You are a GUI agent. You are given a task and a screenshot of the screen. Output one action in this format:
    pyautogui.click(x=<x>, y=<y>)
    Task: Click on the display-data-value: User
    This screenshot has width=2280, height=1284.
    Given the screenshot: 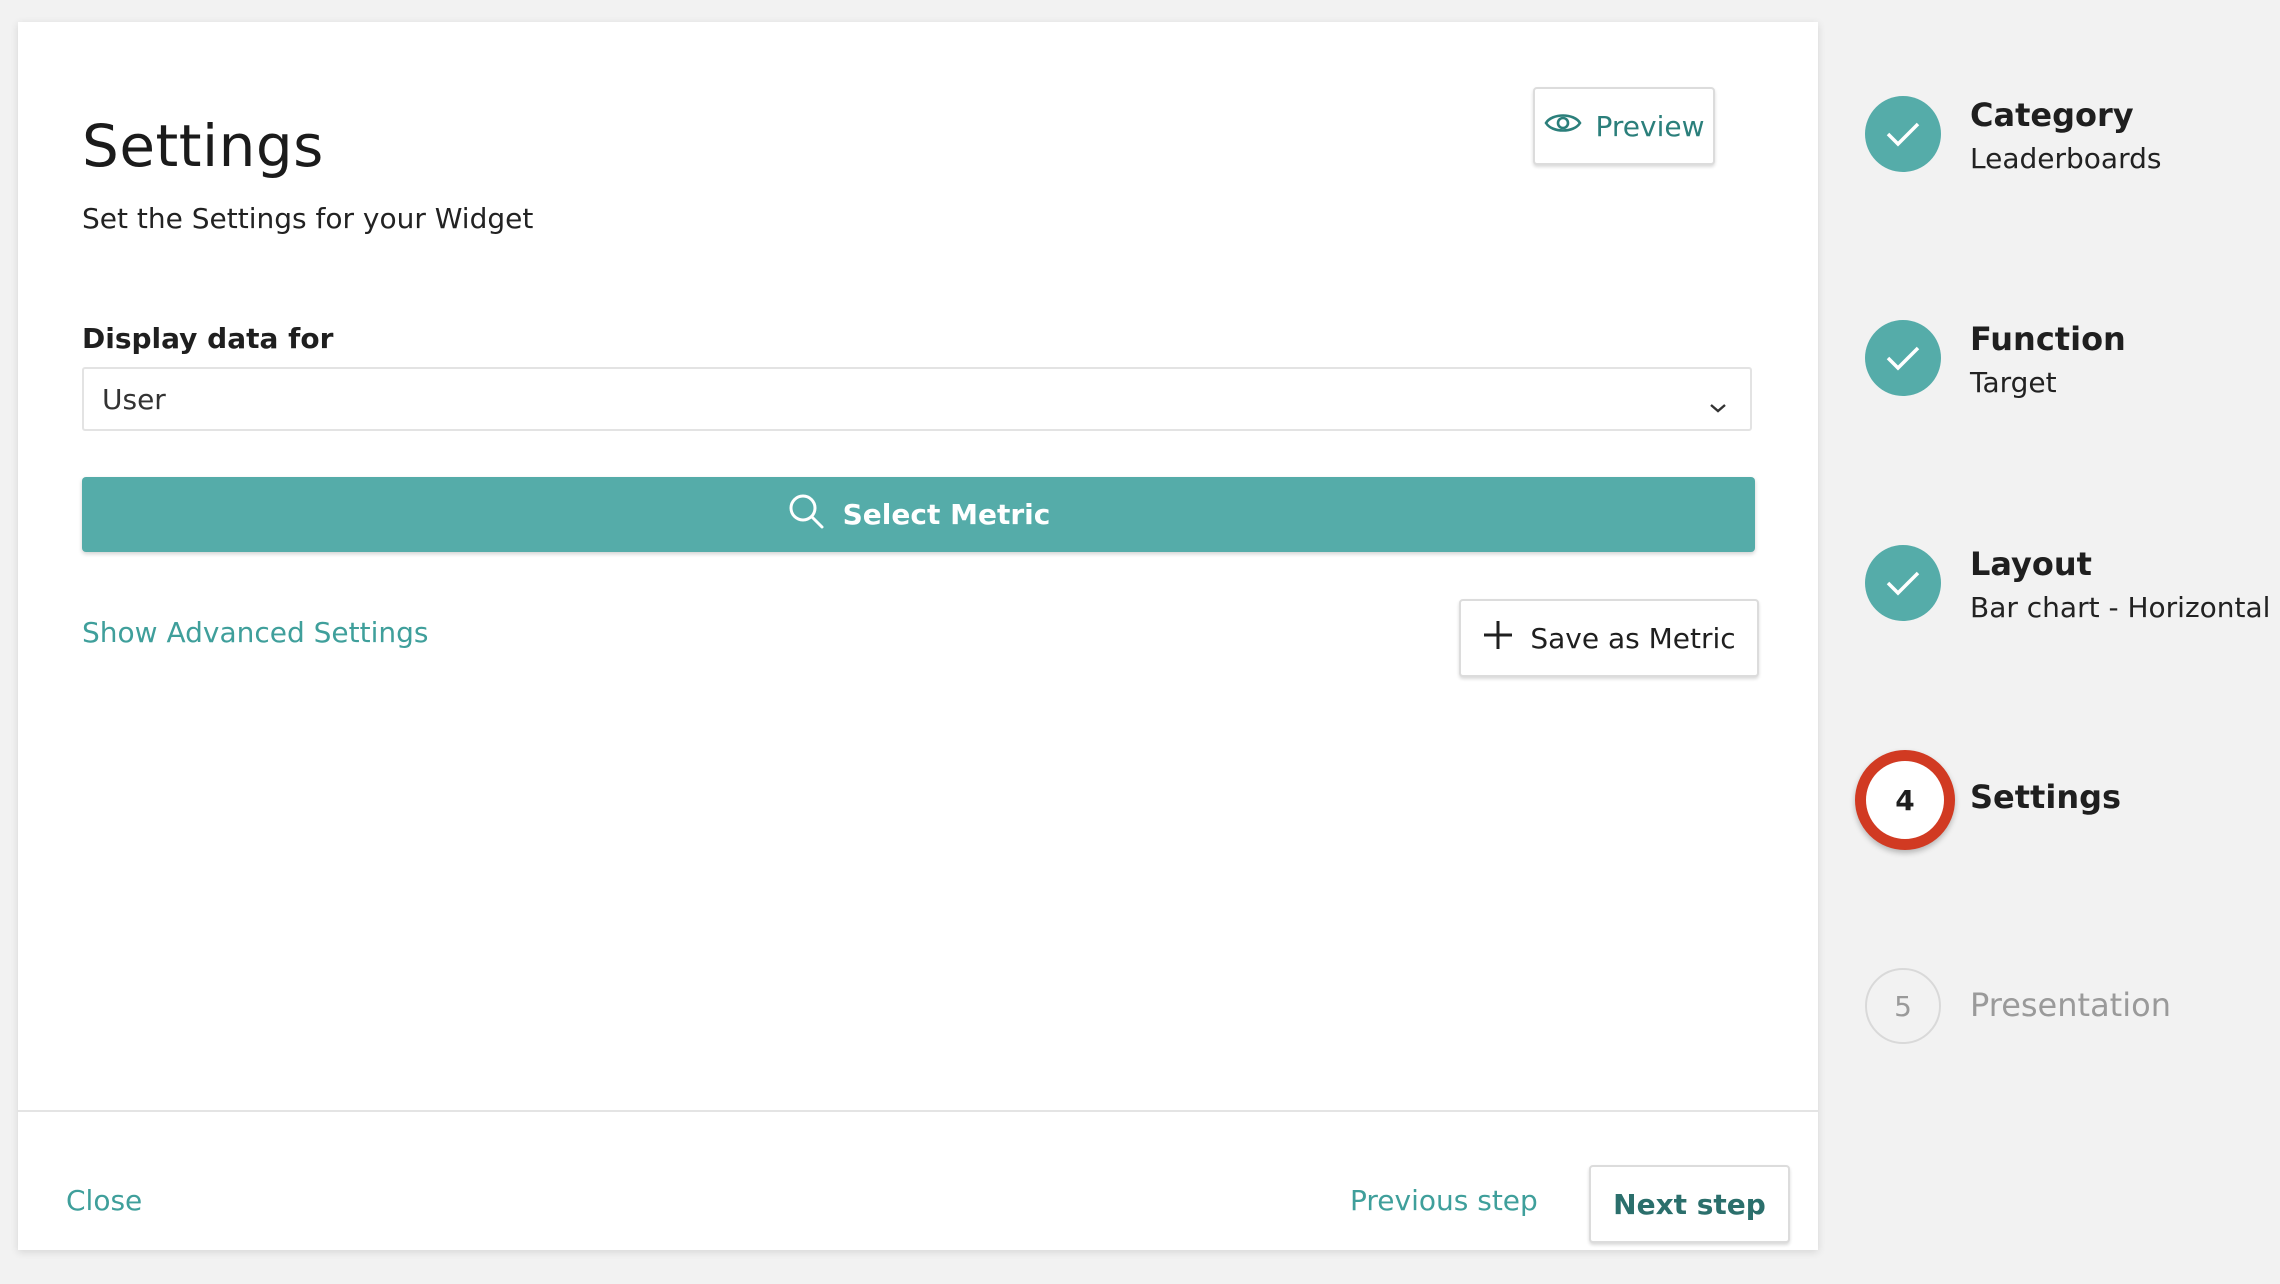 What is the action you would take?
    pyautogui.click(x=134, y=399)
    